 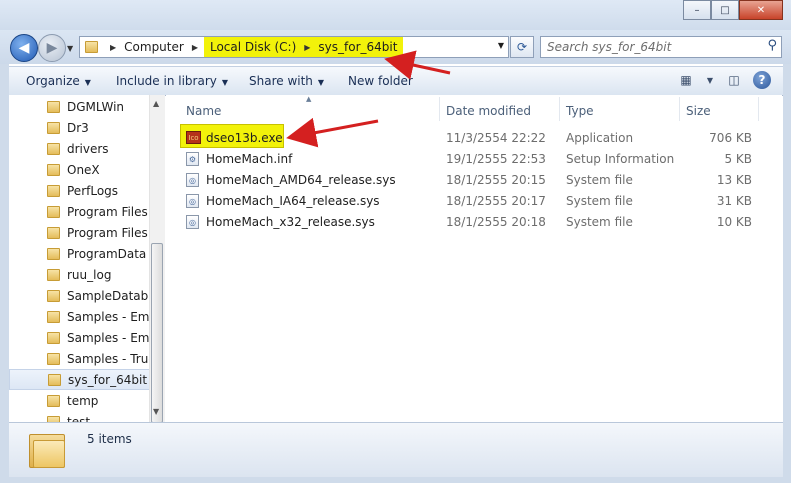 What do you see at coordinates (686, 80) in the screenshot?
I see `change-view-icon: ▦` at bounding box center [686, 80].